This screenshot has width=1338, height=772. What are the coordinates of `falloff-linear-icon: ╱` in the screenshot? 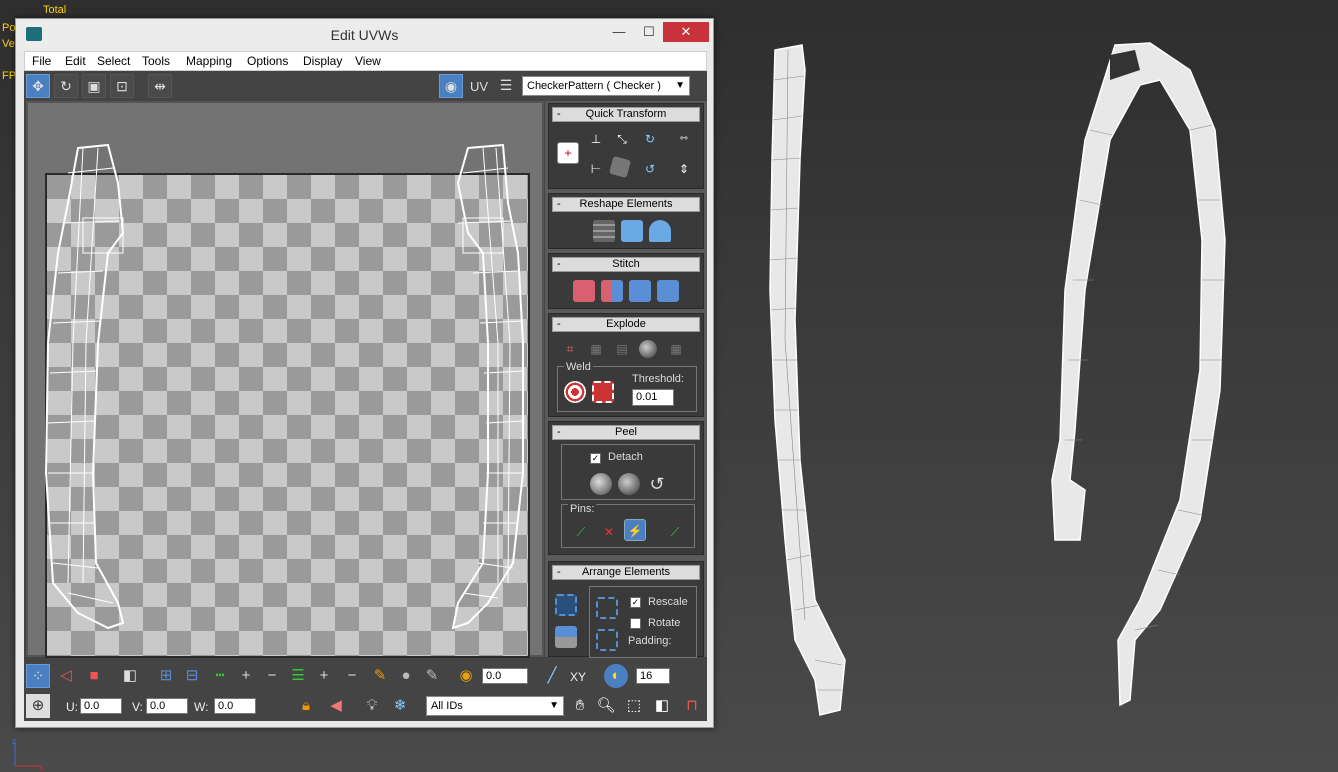 It's located at (552, 676).